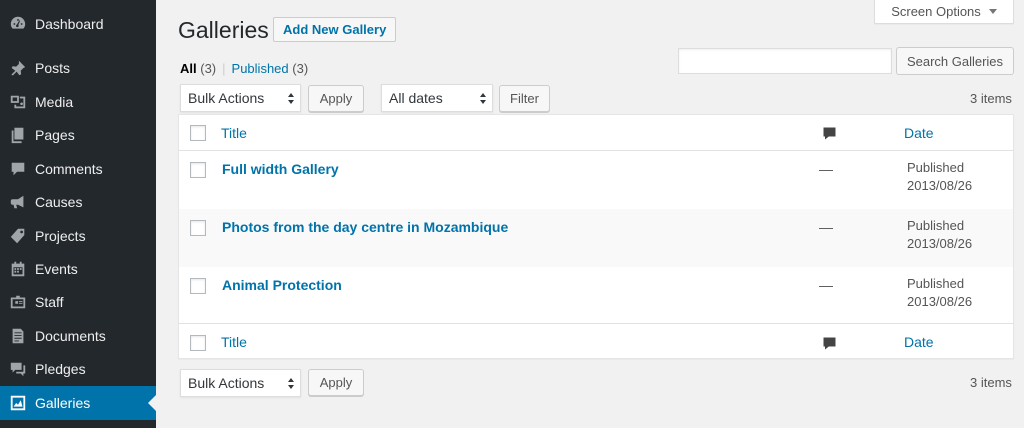  I want to click on bulk-actions-select-top: Bulk Actions, so click(240, 98).